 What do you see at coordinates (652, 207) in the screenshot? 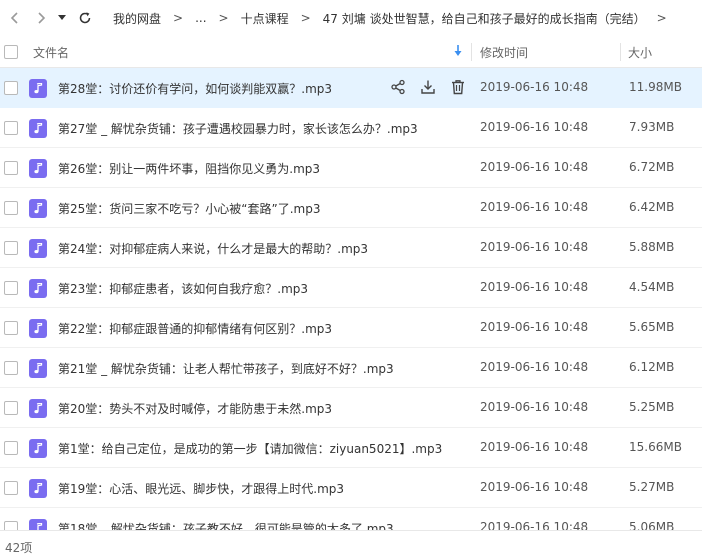
I see `file-size: 6.42MB` at bounding box center [652, 207].